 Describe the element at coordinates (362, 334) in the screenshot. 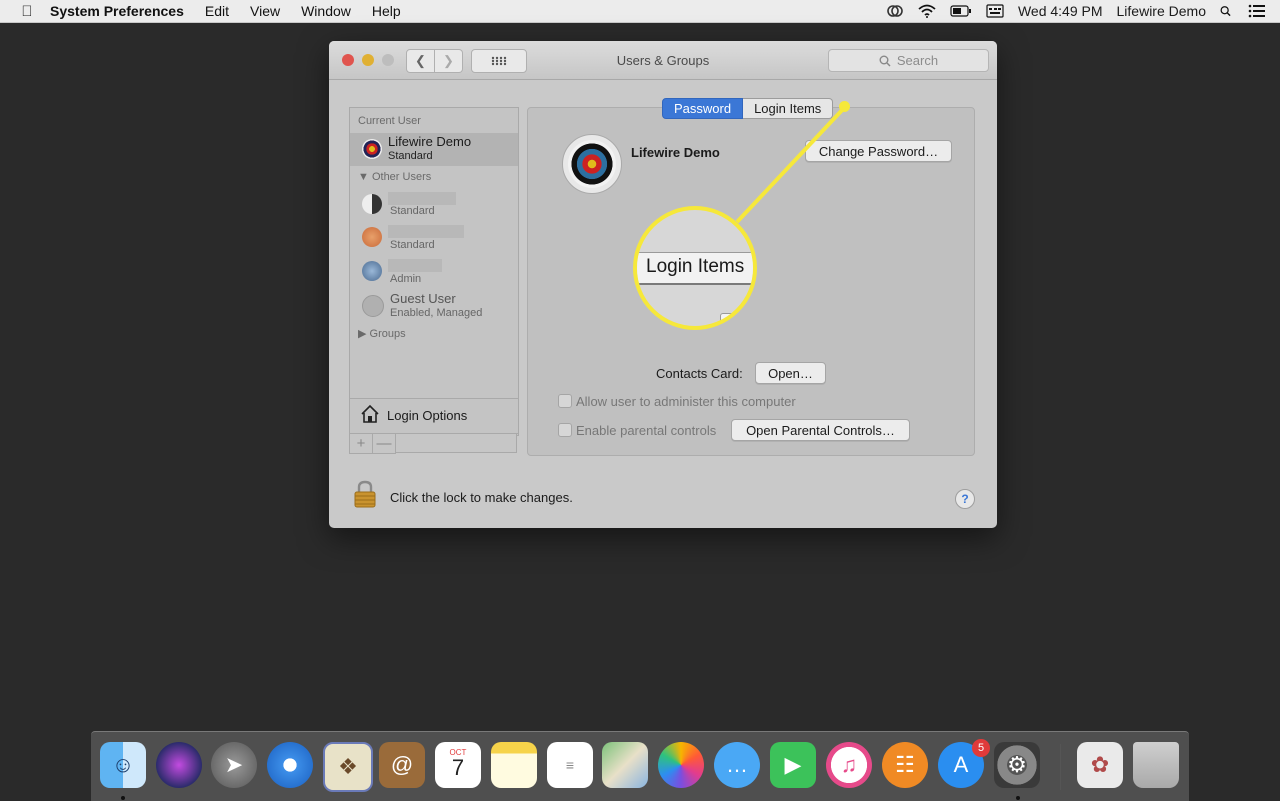

I see `disclosure-triangle-right-icon: ▶` at that location.